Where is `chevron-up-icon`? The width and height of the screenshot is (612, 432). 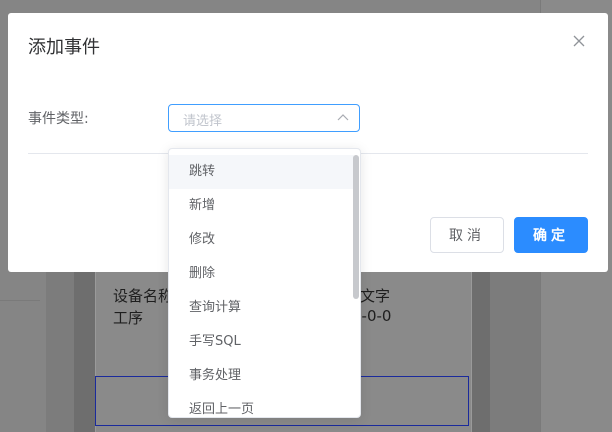
chevron-up-icon is located at coordinates (343, 117).